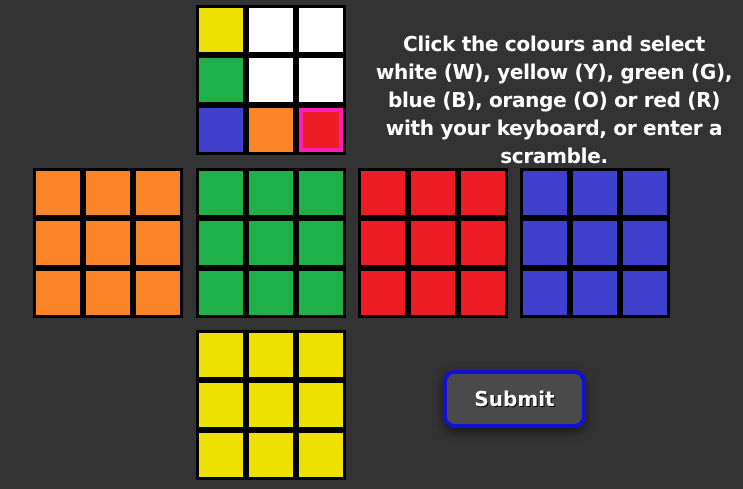 The image size is (743, 489). I want to click on submit-button: Submit, so click(514, 399).